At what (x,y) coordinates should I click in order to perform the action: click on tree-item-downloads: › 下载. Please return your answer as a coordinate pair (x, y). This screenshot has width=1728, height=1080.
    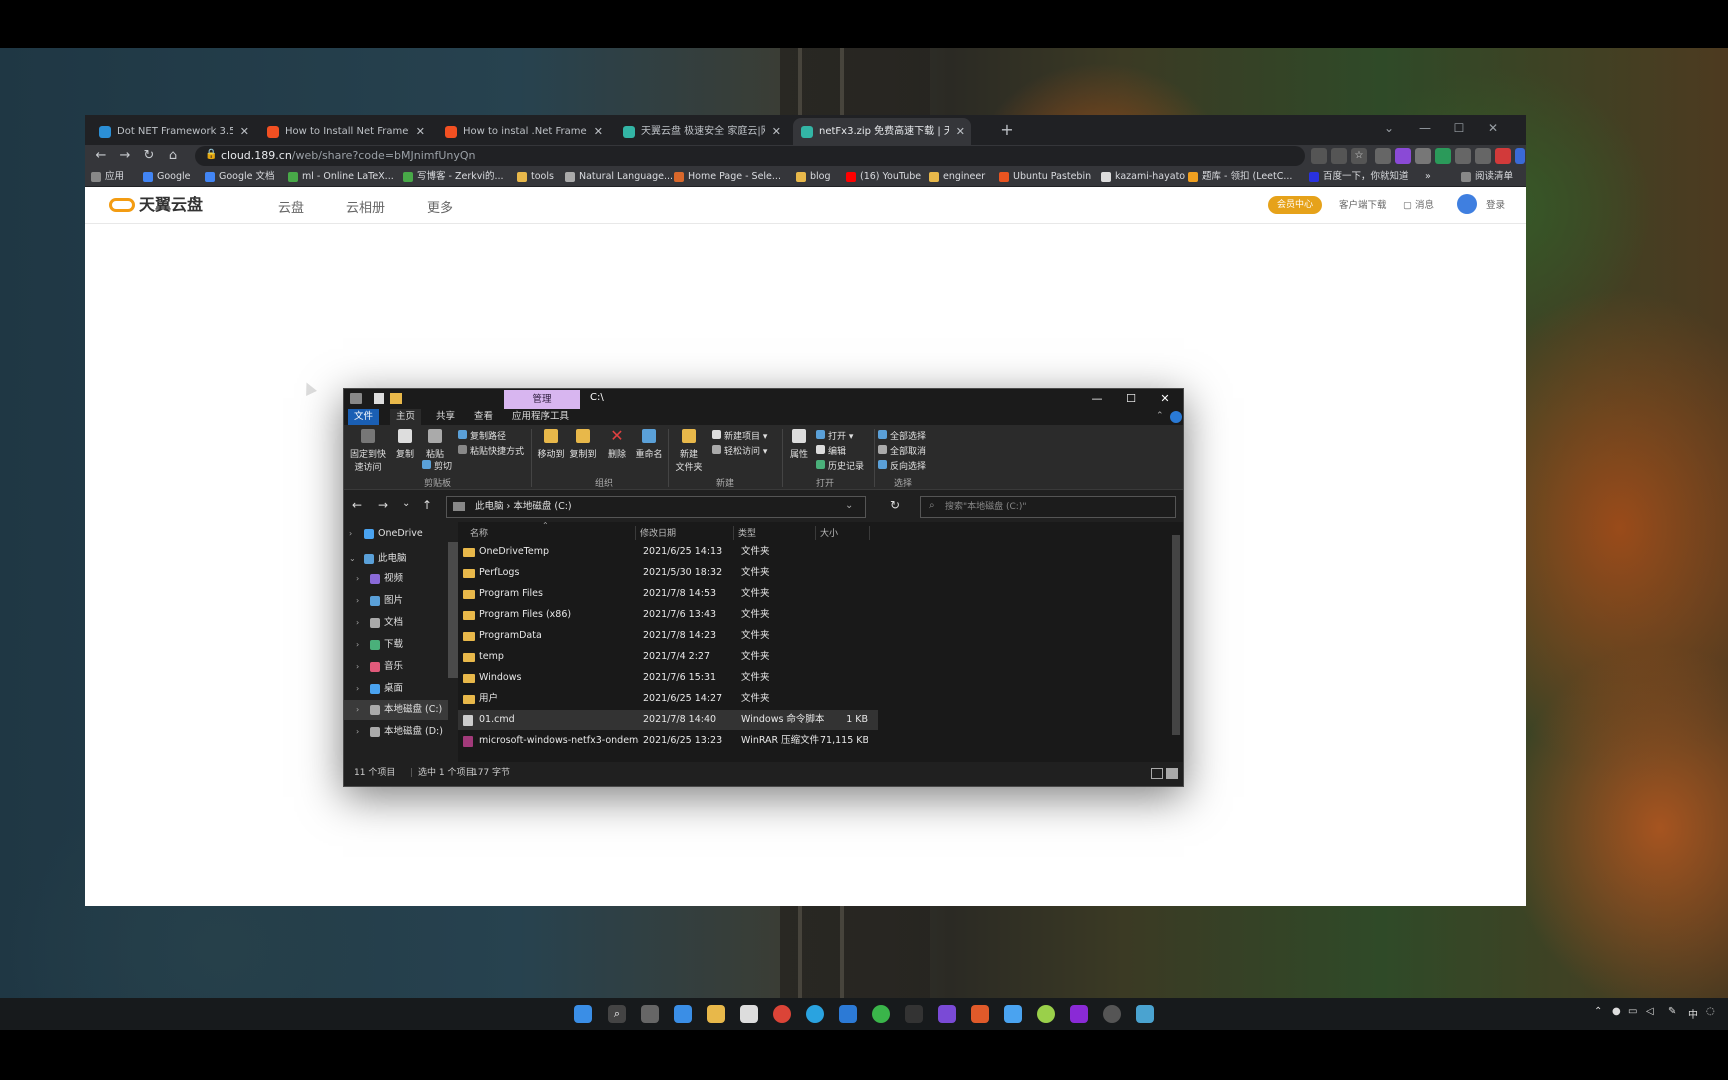
    Looking at the image, I should click on (396, 645).